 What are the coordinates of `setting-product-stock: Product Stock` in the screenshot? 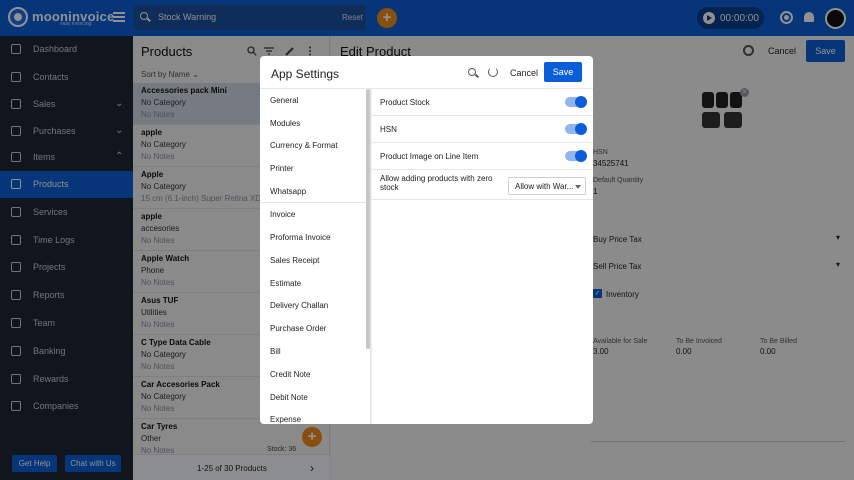 It's located at (482, 102).